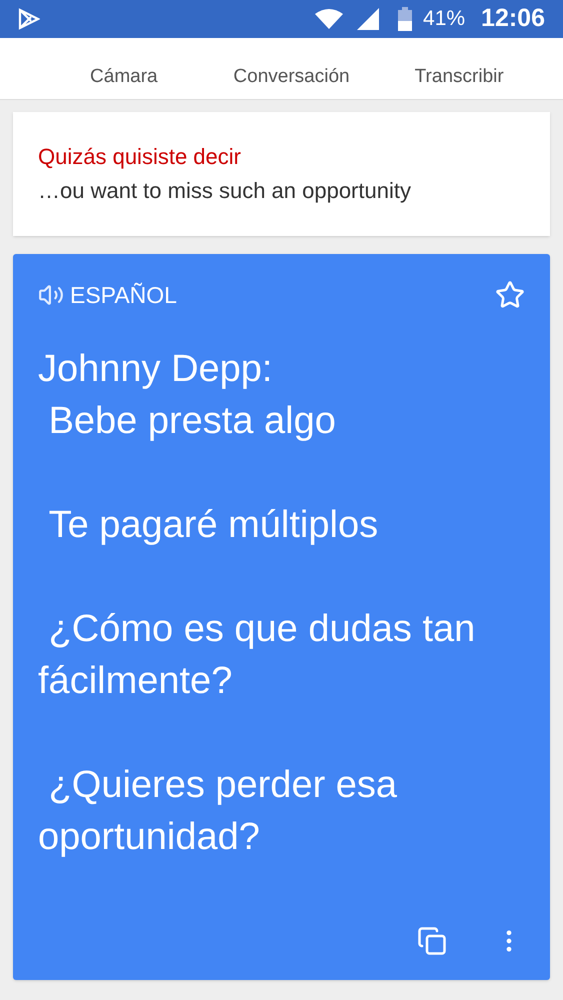 This screenshot has height=1000, width=563. What do you see at coordinates (214, 525) in the screenshot?
I see `translated-text: Te pagaré múltiplos` at bounding box center [214, 525].